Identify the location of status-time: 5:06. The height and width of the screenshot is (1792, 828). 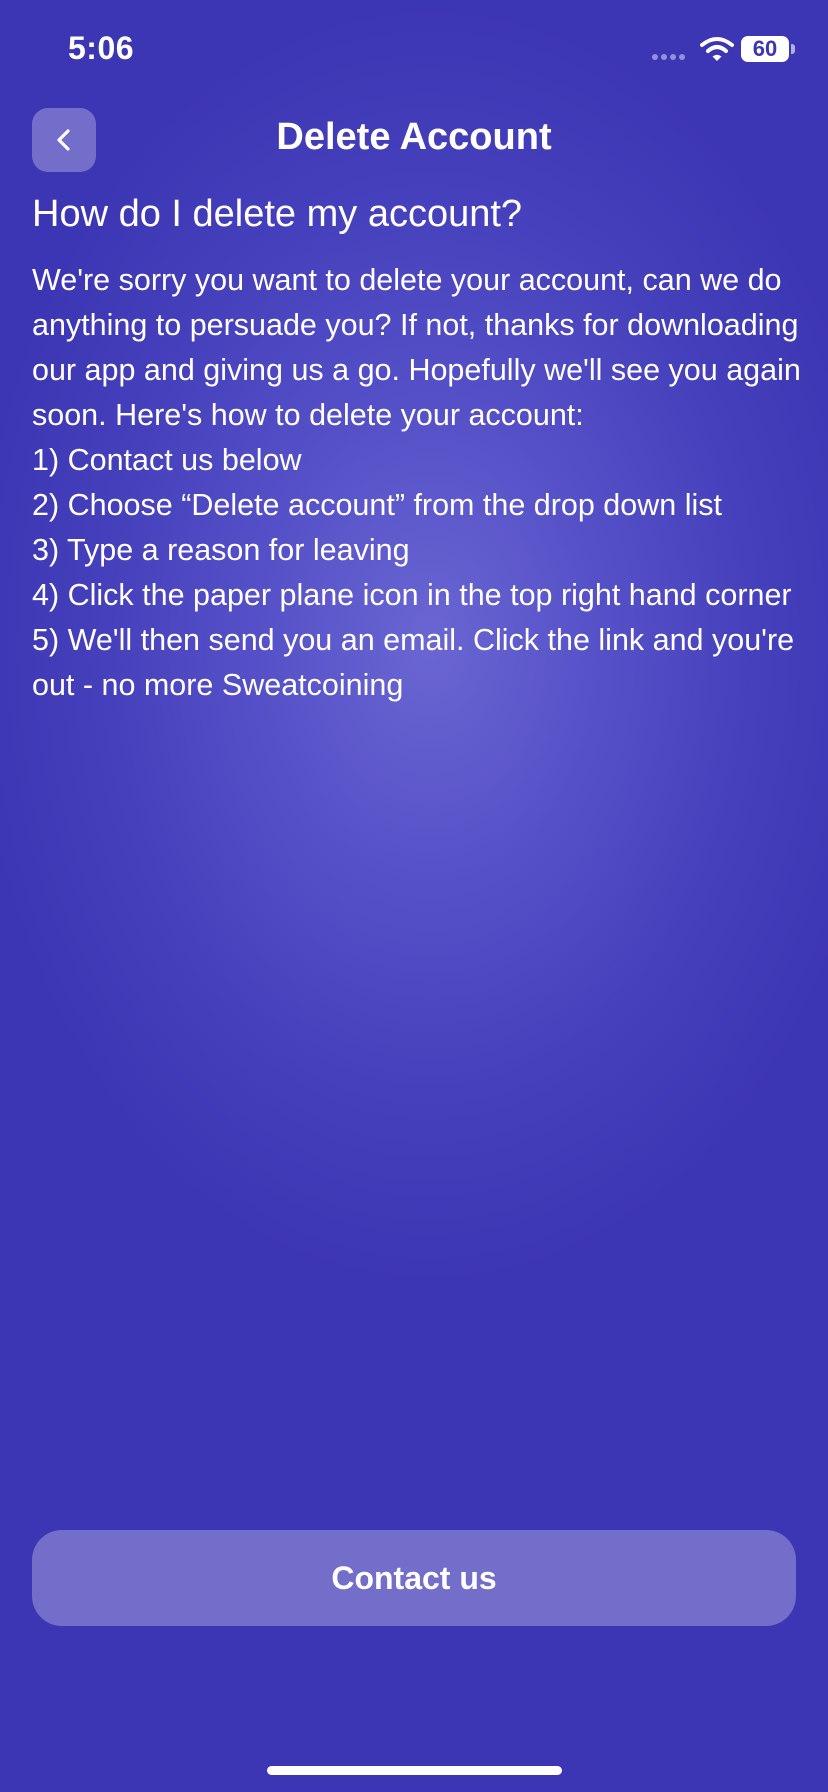
(101, 48).